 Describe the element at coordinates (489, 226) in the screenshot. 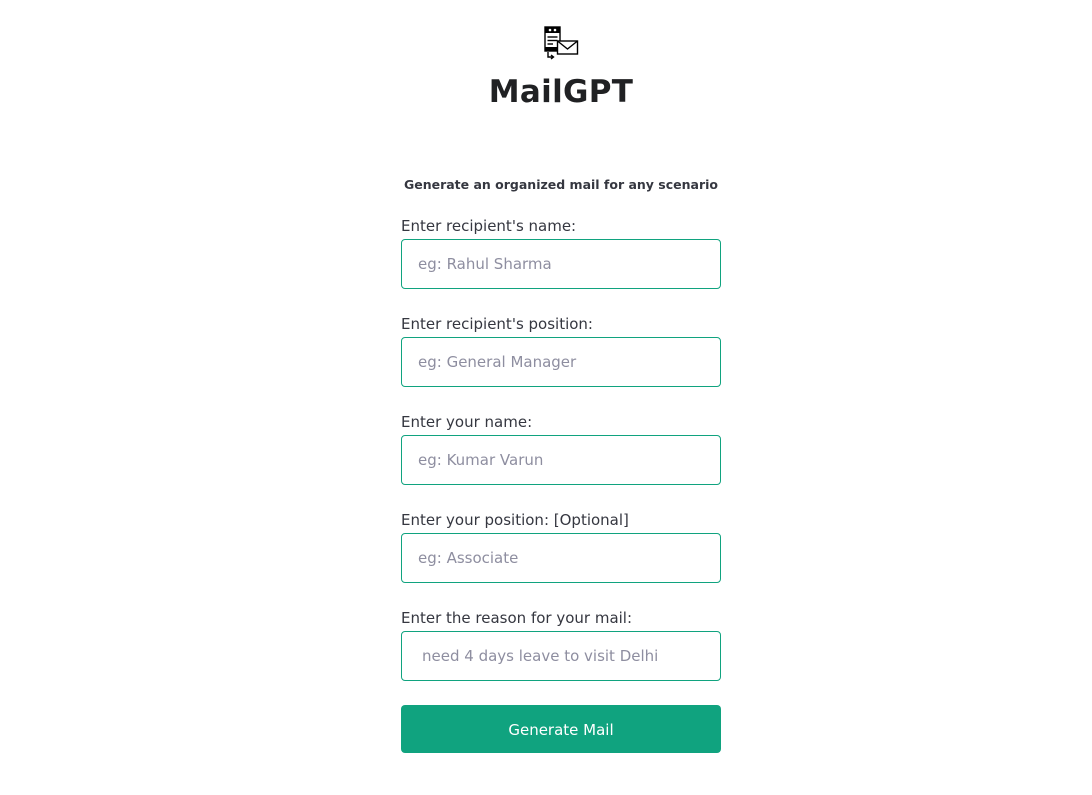

I see `recipient-name-label: Enter recipient's name:` at that location.